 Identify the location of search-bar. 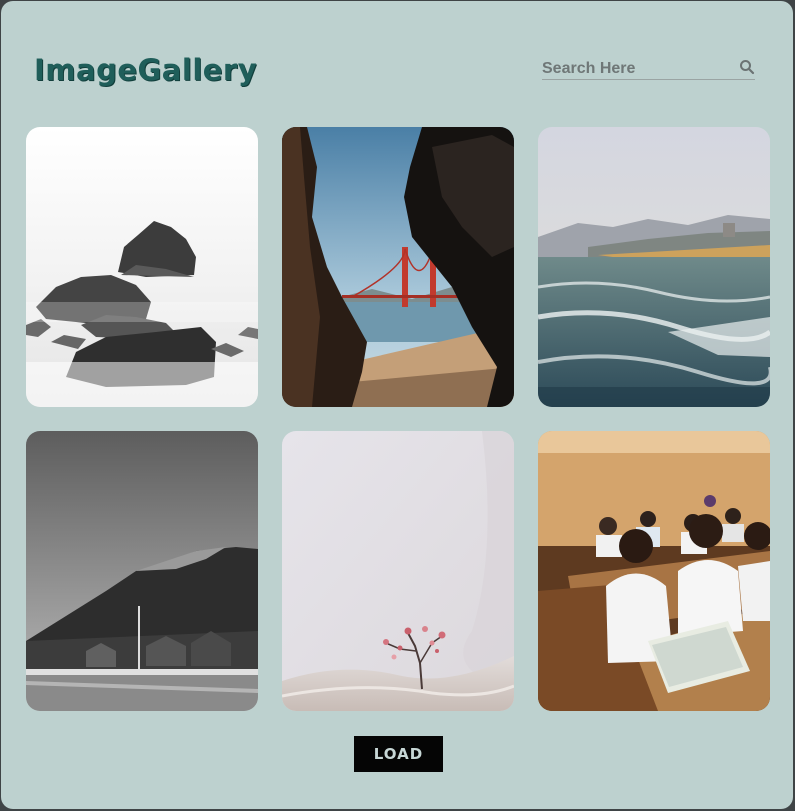
(648, 69).